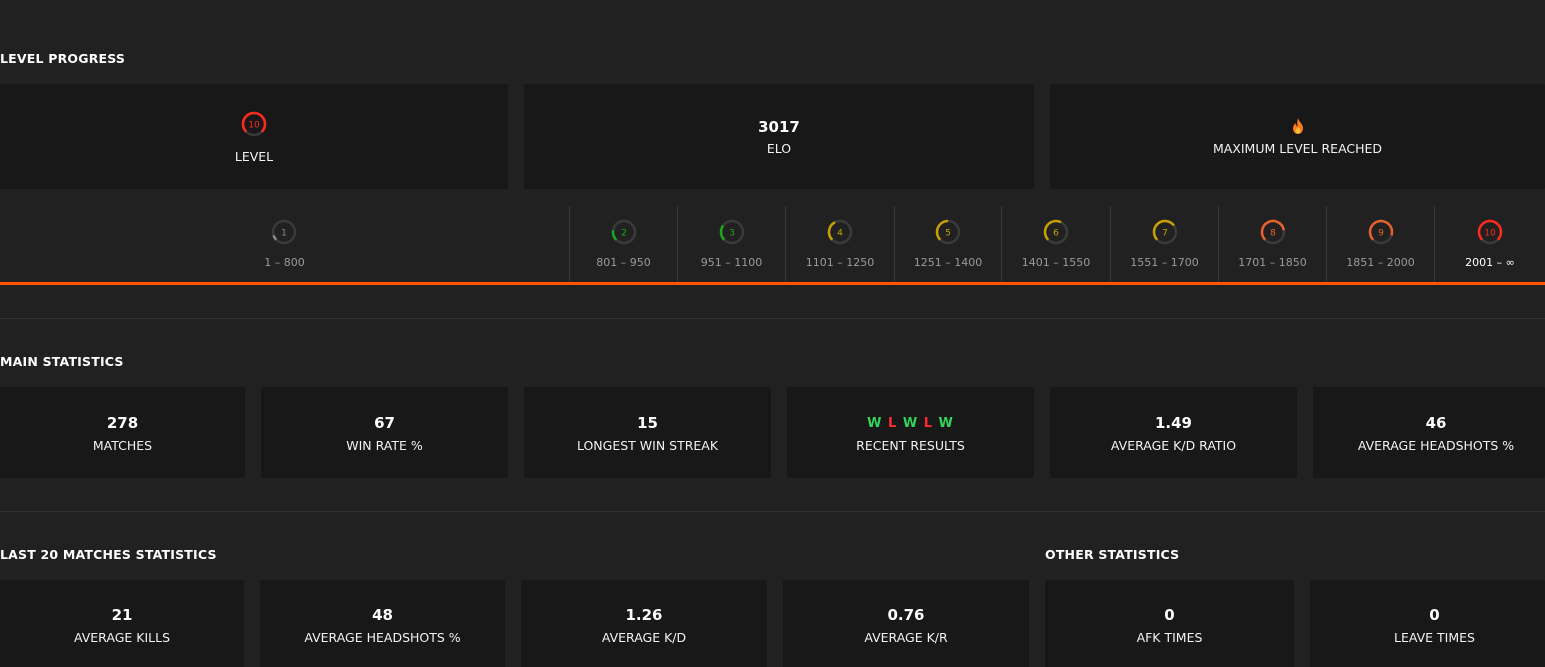 The image size is (1545, 667). Describe the element at coordinates (647, 423) in the screenshot. I see `longest-win-streak-value: 15` at that location.